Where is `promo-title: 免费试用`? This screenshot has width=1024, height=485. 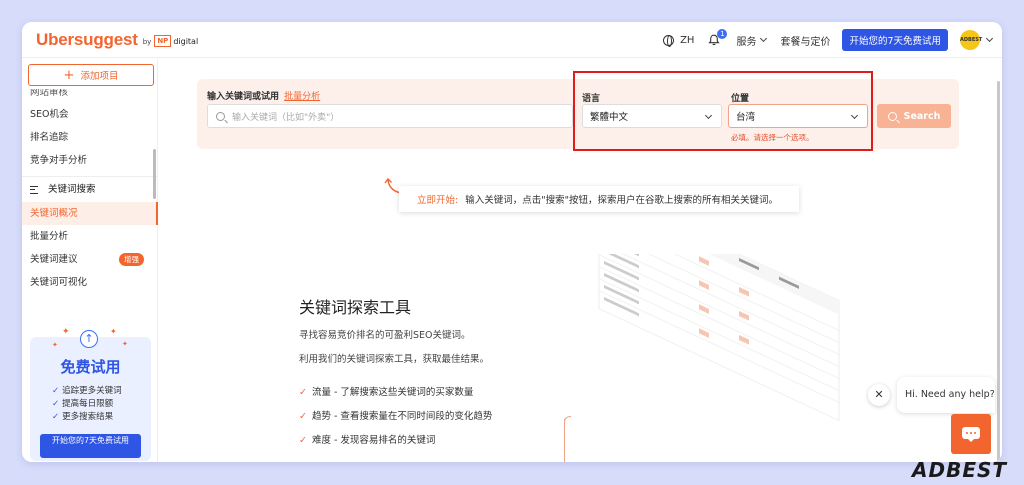
promo-title: 免费试用 is located at coordinates (90, 367).